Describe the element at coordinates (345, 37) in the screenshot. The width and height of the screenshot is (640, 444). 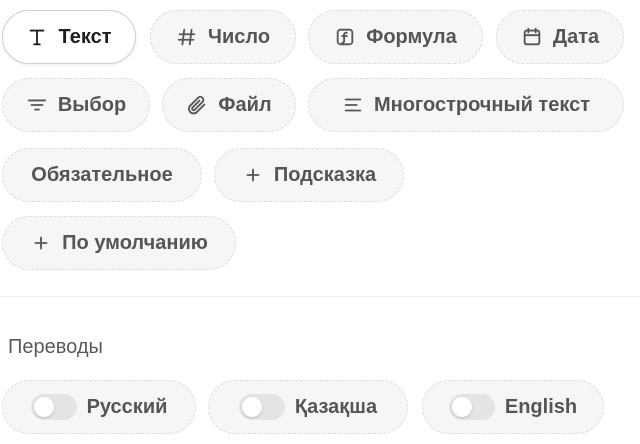
I see `function-icon` at that location.